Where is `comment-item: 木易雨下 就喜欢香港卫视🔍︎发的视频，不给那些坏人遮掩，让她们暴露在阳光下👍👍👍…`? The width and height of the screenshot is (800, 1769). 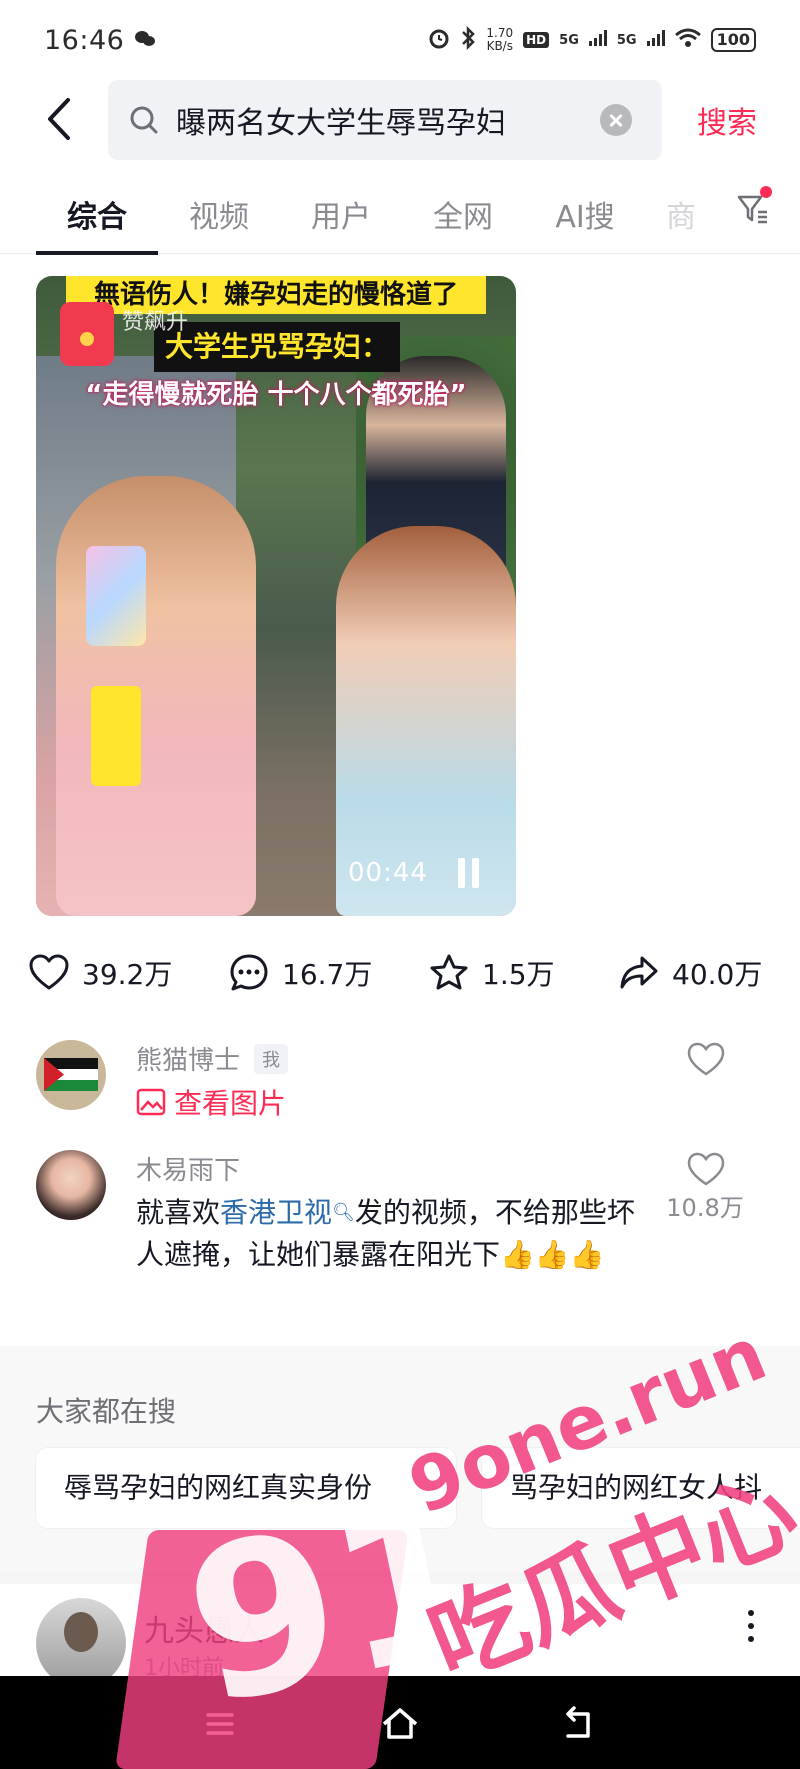
comment-item: 木易雨下 就喜欢香港卫视🔍︎发的视频，不给那些坏人遮掩，让她们暴露在阳光下👍👍👍… is located at coordinates (401, 1235).